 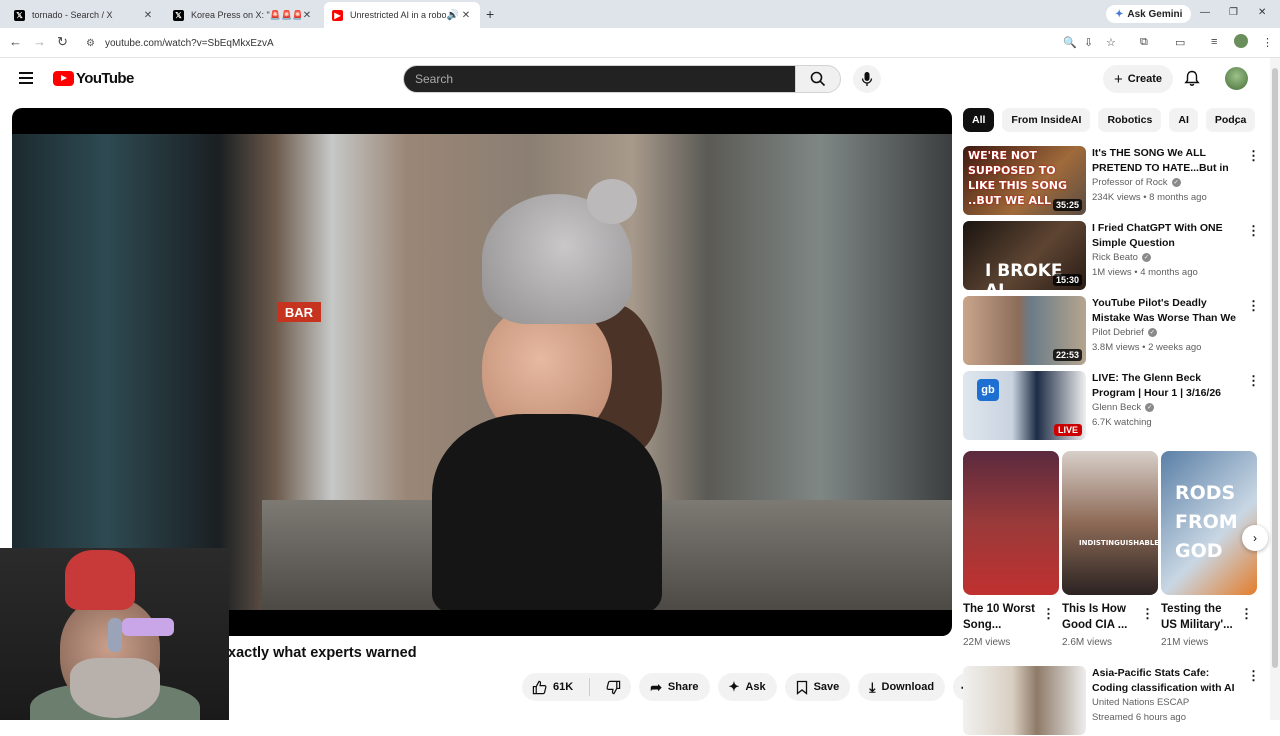 What do you see at coordinates (867, 79) in the screenshot?
I see `voice-search-button` at bounding box center [867, 79].